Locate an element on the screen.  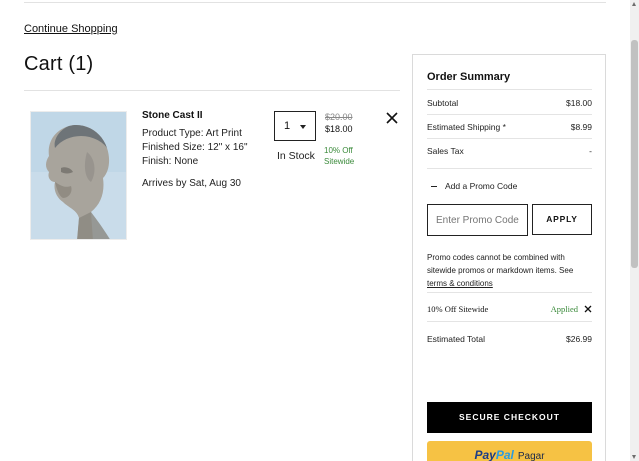
item-promo-note: 10% Off Sitewide is located at coordinates (339, 156).